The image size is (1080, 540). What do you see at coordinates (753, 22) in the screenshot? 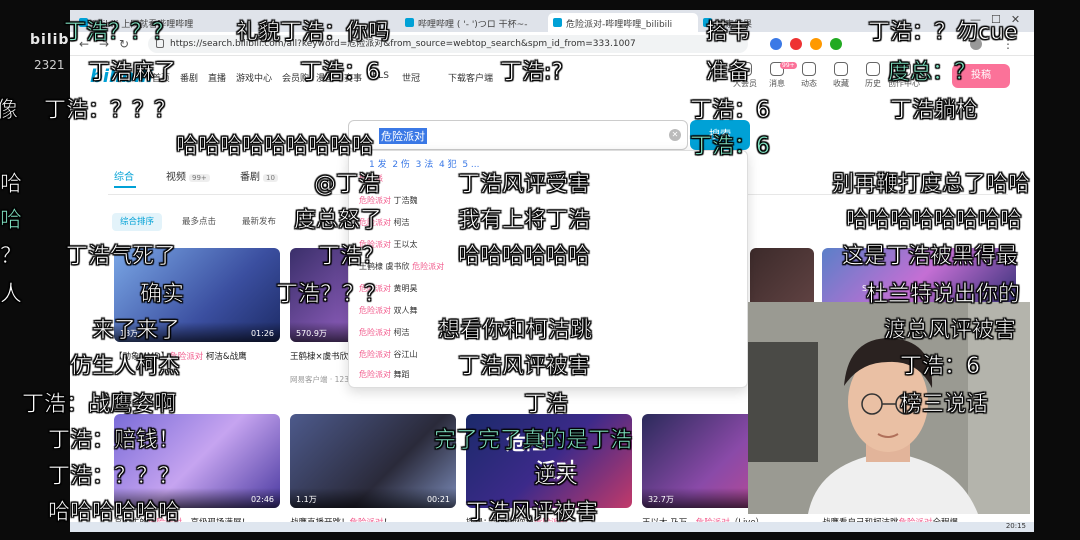
I see `browser-tab: 搜索结果` at bounding box center [753, 22].